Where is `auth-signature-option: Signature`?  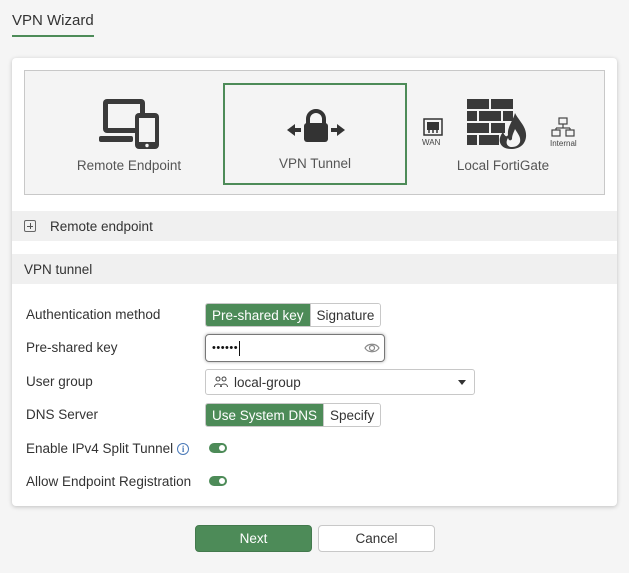 auth-signature-option: Signature is located at coordinates (345, 315).